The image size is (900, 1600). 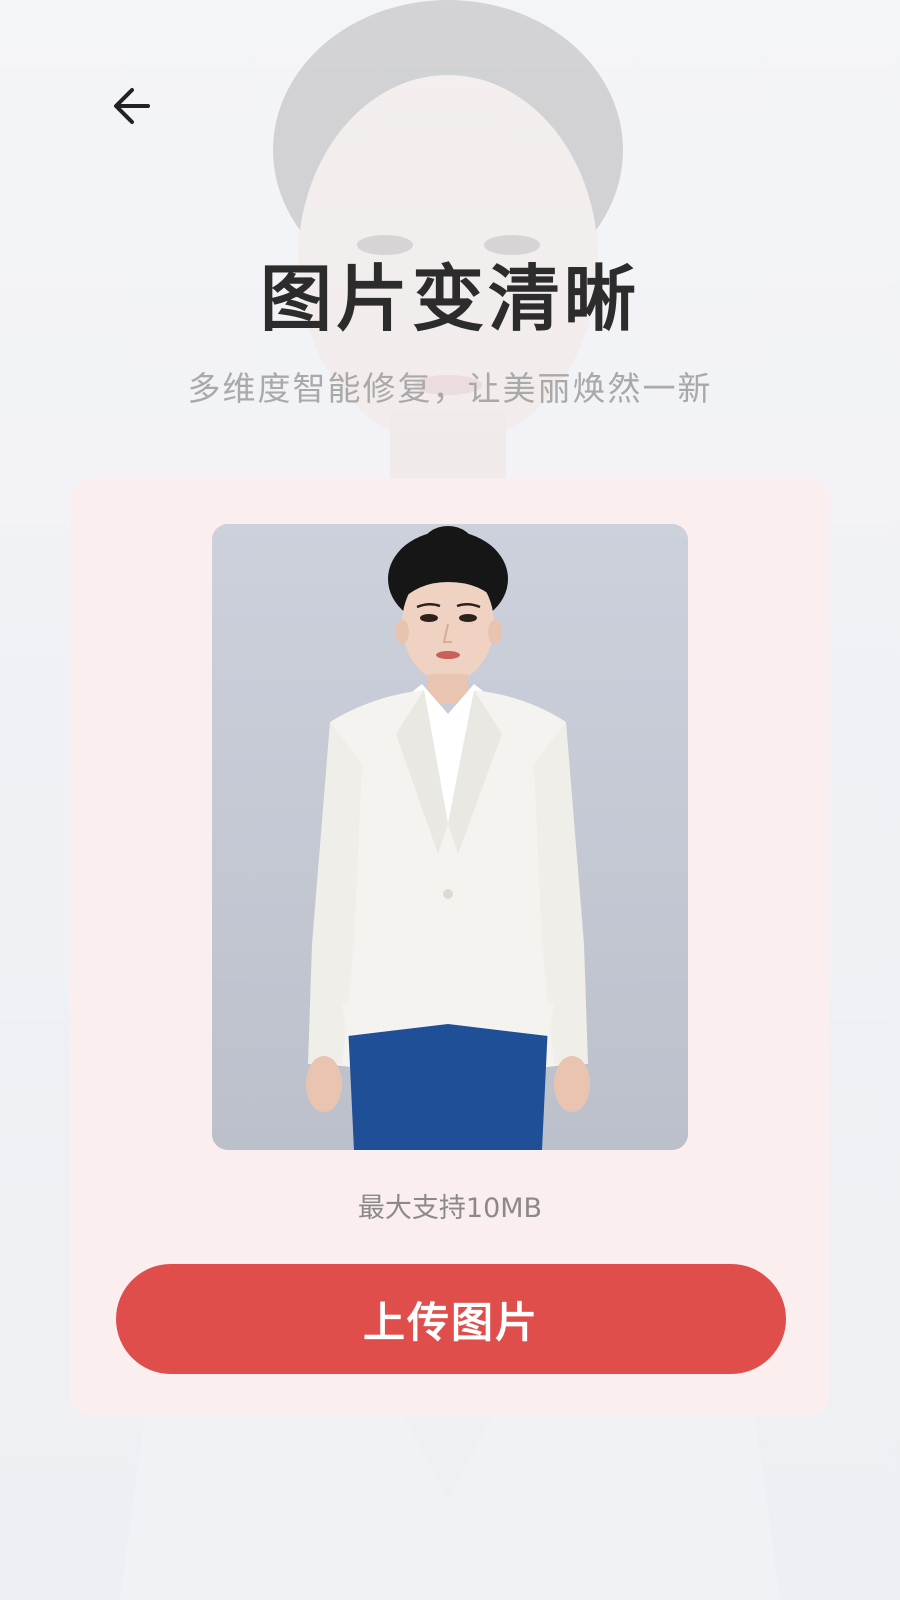 What do you see at coordinates (450, 1208) in the screenshot?
I see `file-size-hint: 最大支持10MB` at bounding box center [450, 1208].